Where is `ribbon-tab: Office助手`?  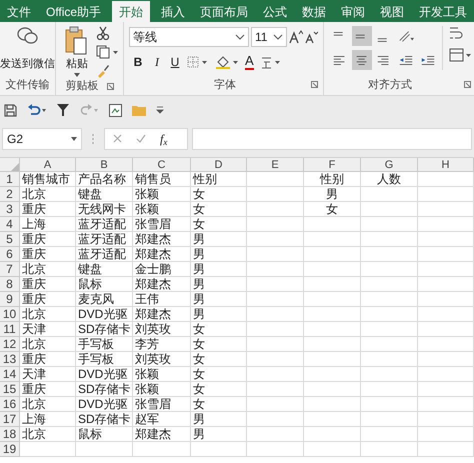
ribbon-tab: Office助手 is located at coordinates (74, 11).